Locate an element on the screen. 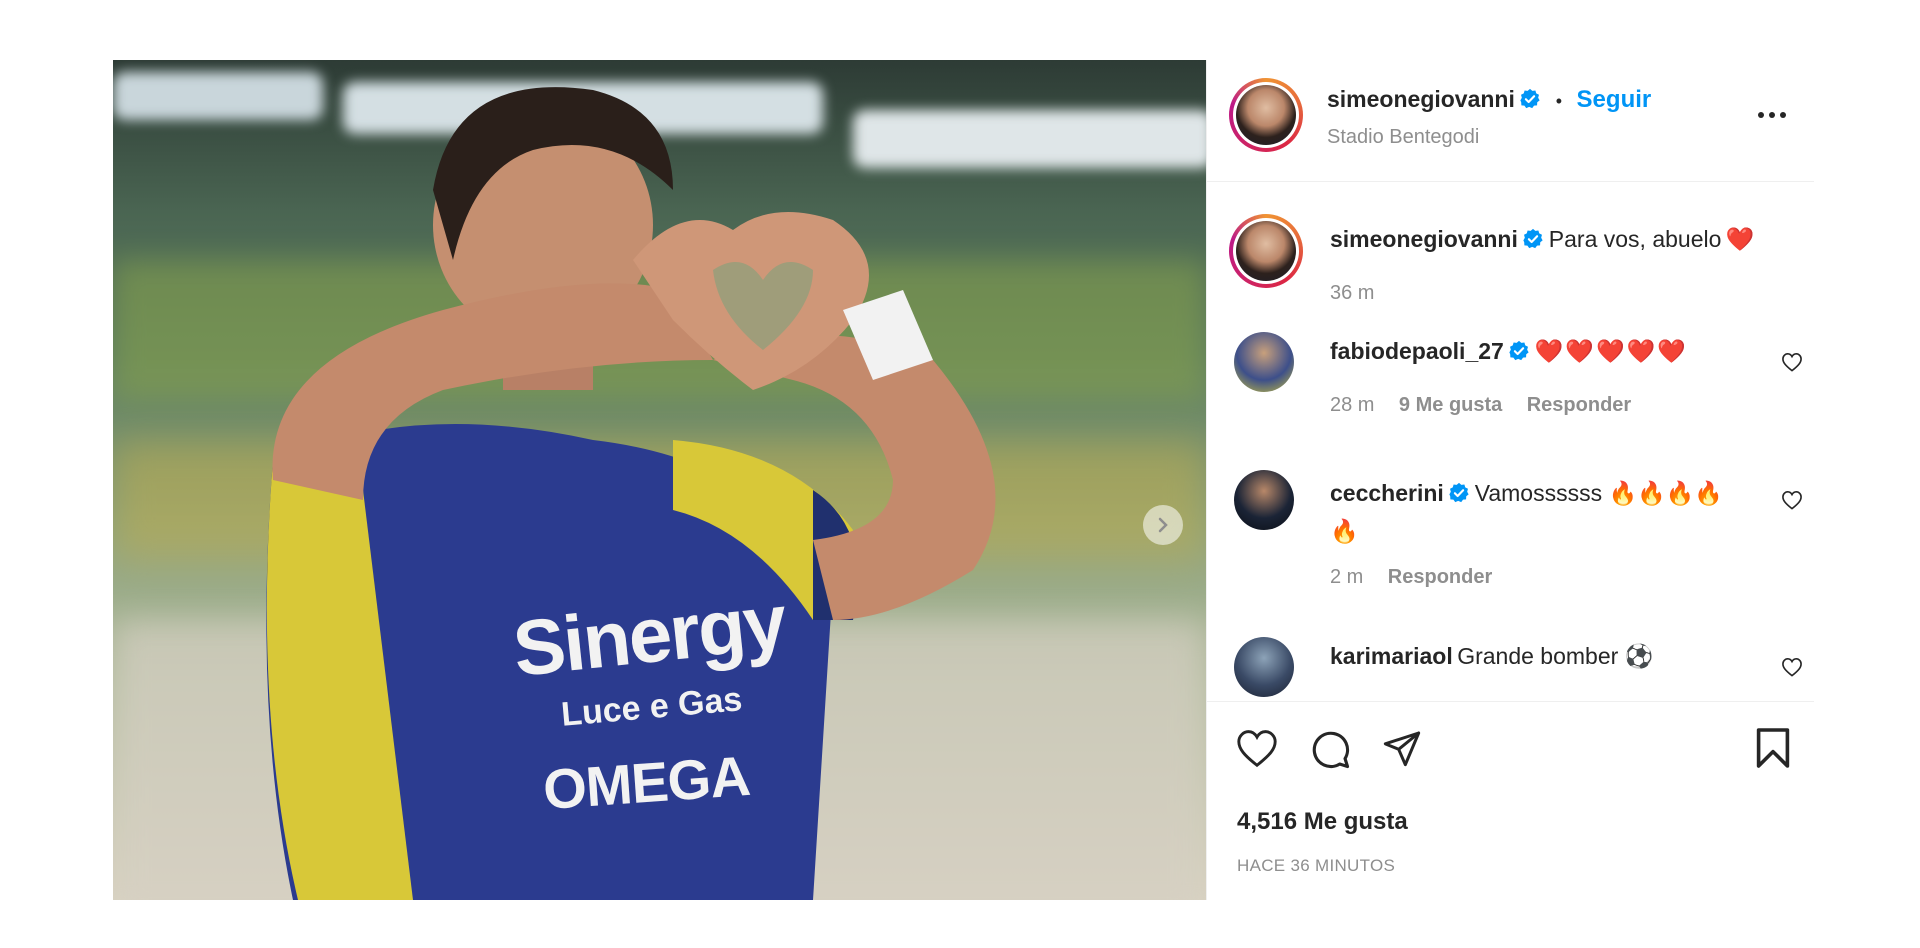 The image size is (1920, 948). author-username: simeonegiovanni is located at coordinates (1421, 99).